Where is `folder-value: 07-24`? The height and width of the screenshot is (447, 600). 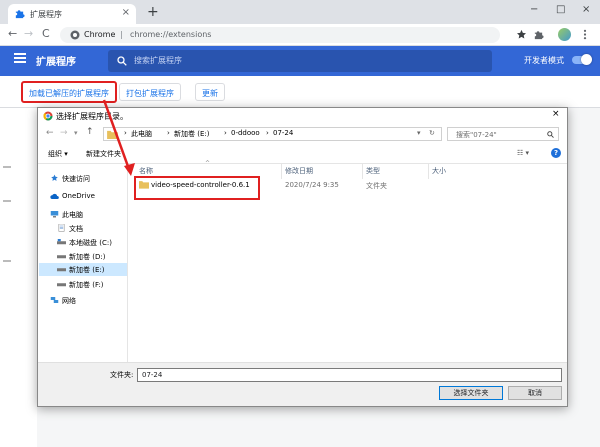 folder-value: 07-24 is located at coordinates (152, 375).